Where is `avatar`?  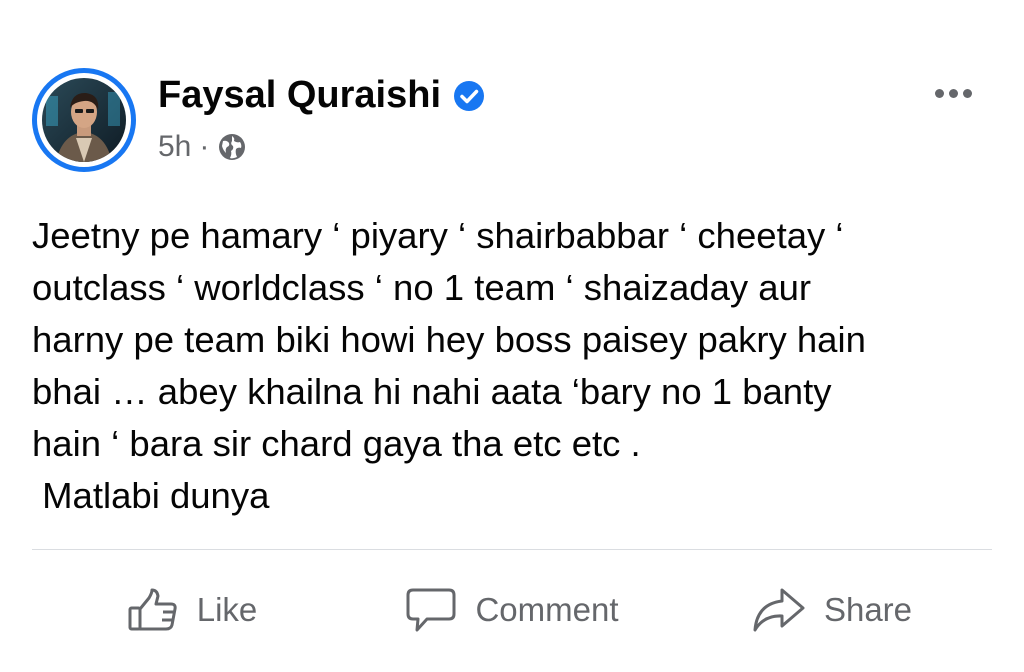 avatar is located at coordinates (84, 120).